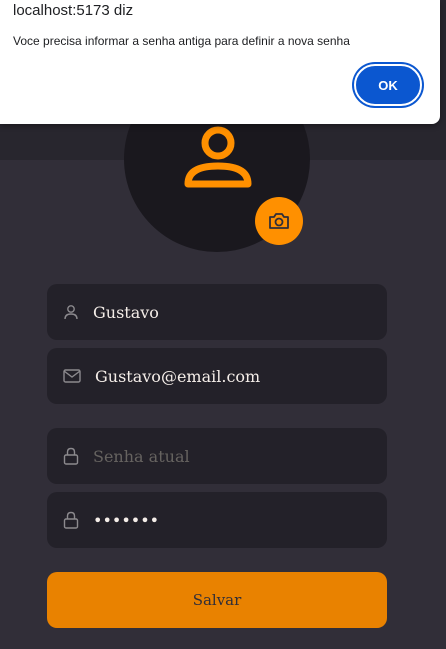 This screenshot has width=446, height=649. What do you see at coordinates (228, 312) in the screenshot?
I see `name-input` at bounding box center [228, 312].